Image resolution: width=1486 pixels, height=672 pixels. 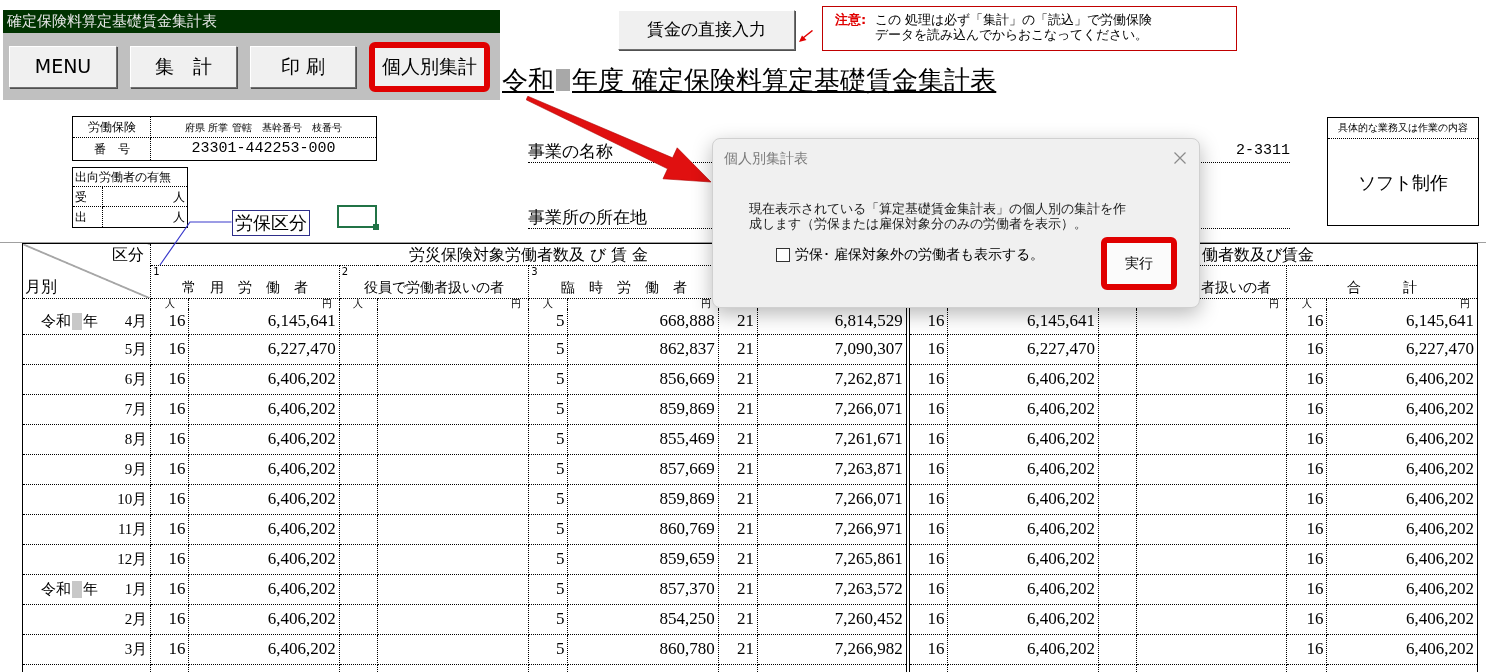 What do you see at coordinates (643, 589) in the screenshot?
I see `table-cell: 857,370` at bounding box center [643, 589].